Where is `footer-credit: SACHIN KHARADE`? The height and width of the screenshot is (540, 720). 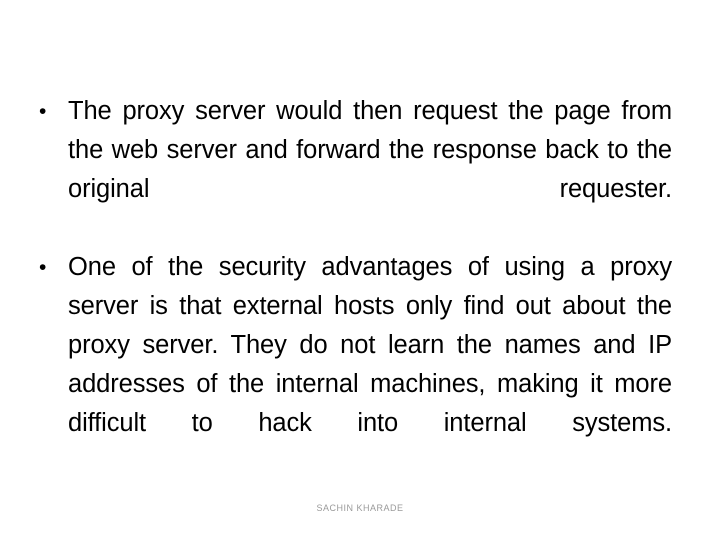
footer-credit: SACHIN KHARADE is located at coordinates (360, 508).